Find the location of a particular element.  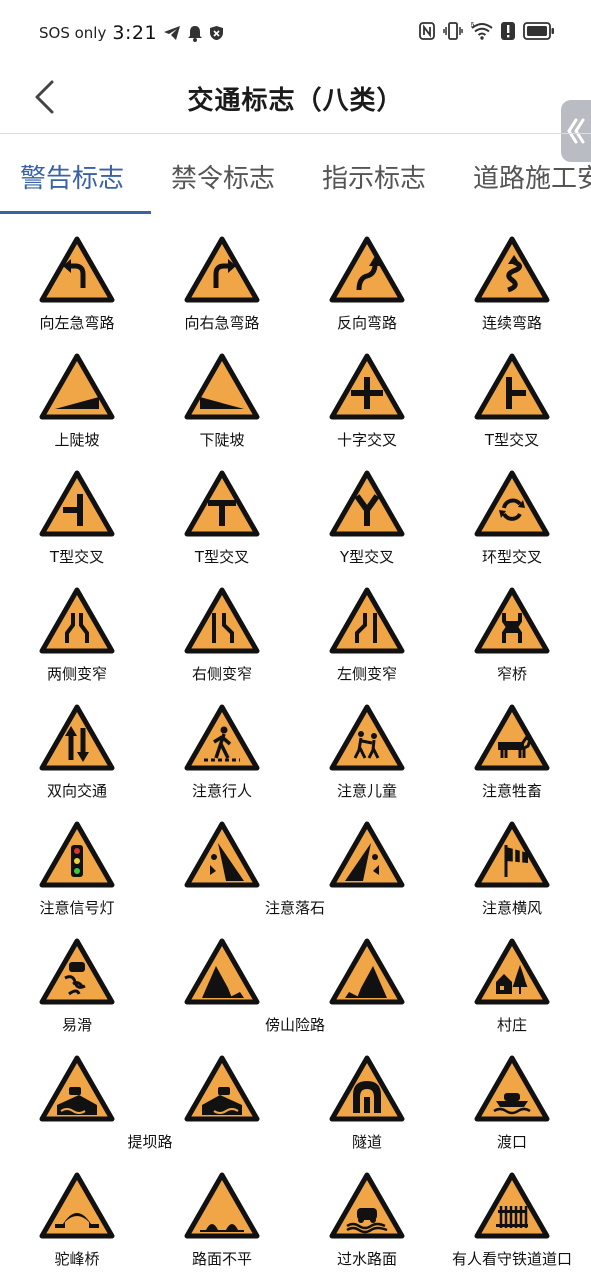

sign-item: 向右急弯路 is located at coordinates (222, 283).